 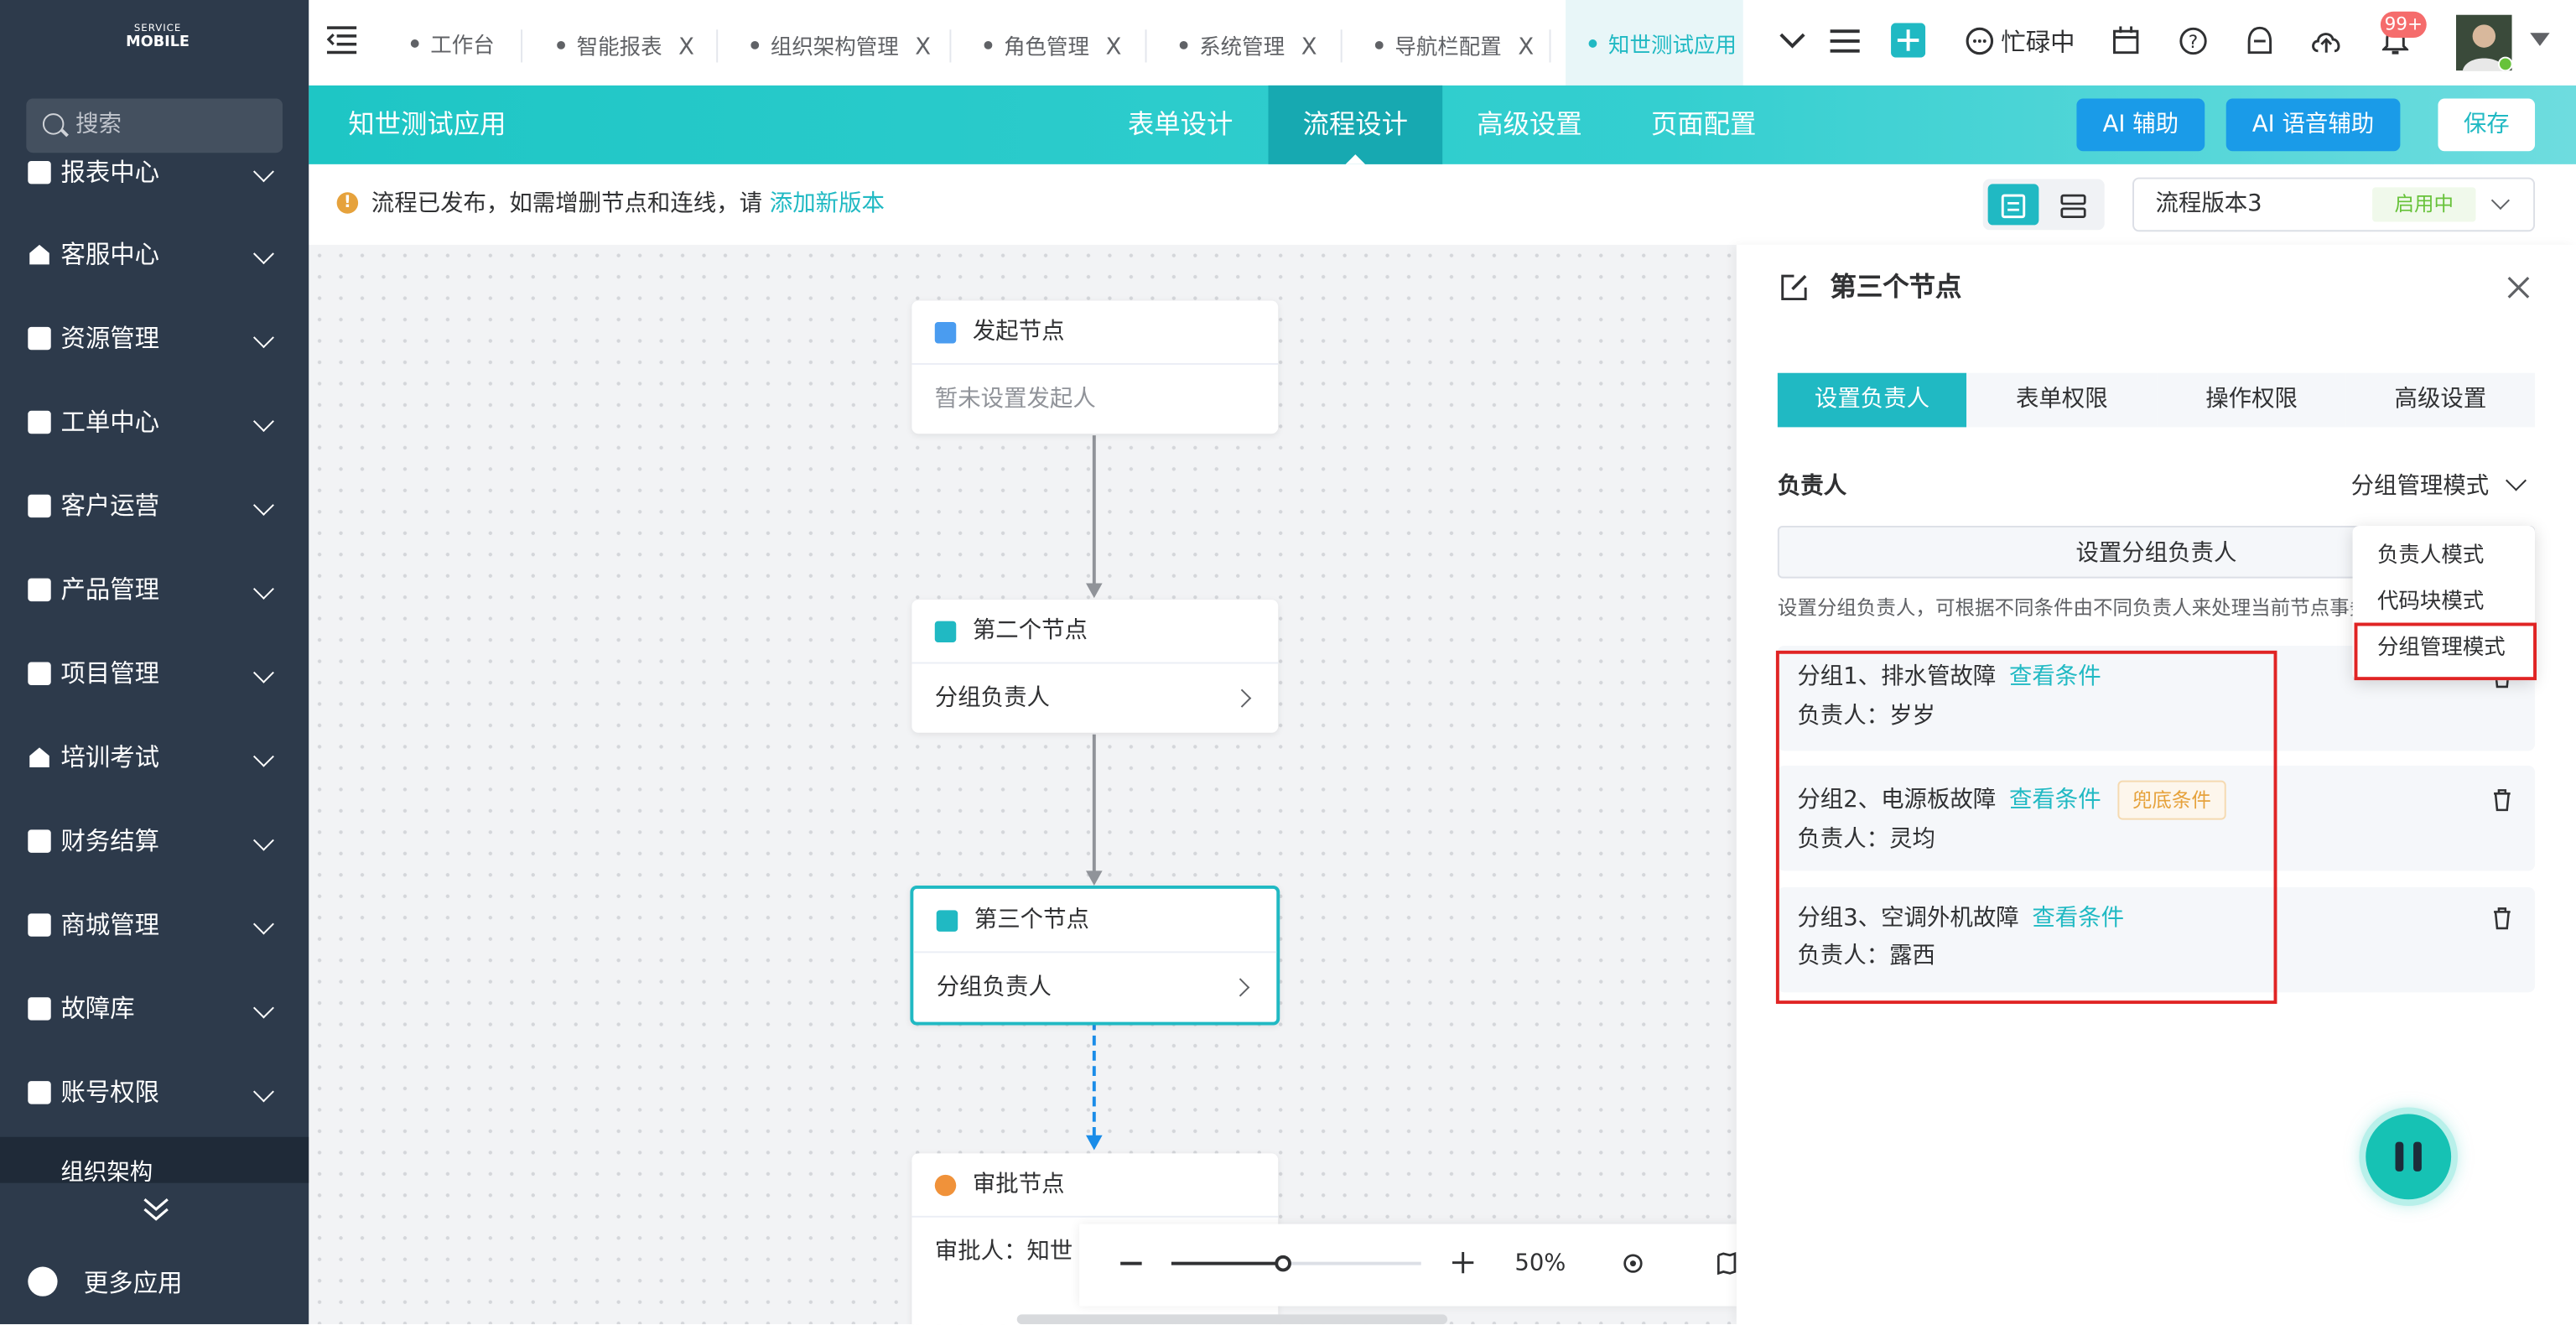 What do you see at coordinates (39, 757) in the screenshot?
I see `training-icon` at bounding box center [39, 757].